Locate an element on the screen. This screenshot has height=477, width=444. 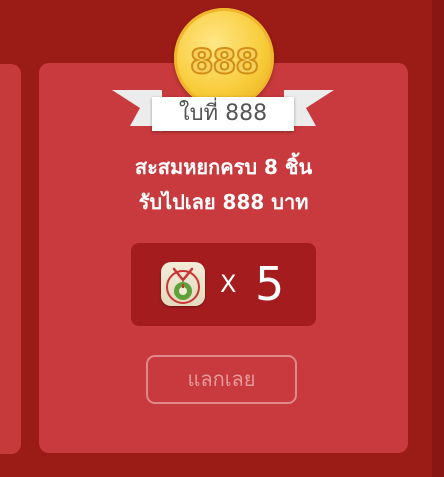
reward-quantity-box: X 5 is located at coordinates (223, 284).